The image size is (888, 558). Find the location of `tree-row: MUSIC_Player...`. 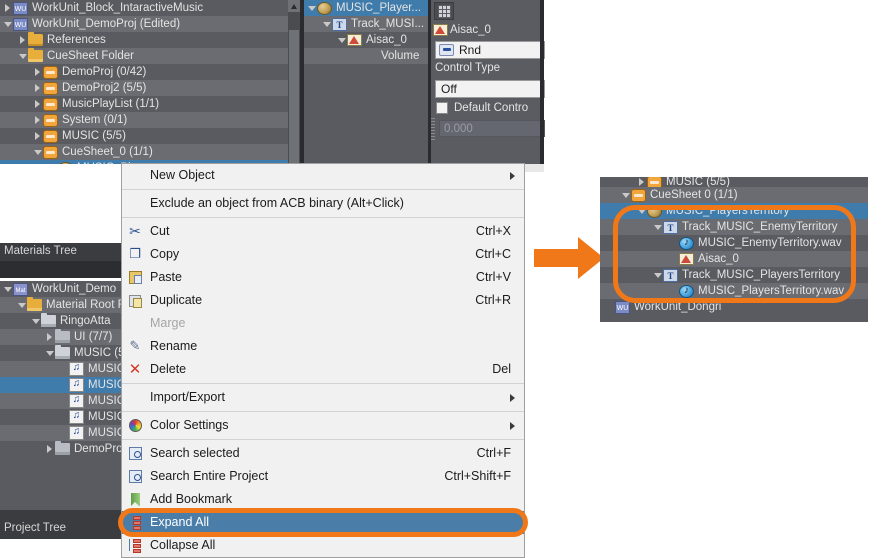

tree-row: MUSIC_Player... is located at coordinates (366, 8).